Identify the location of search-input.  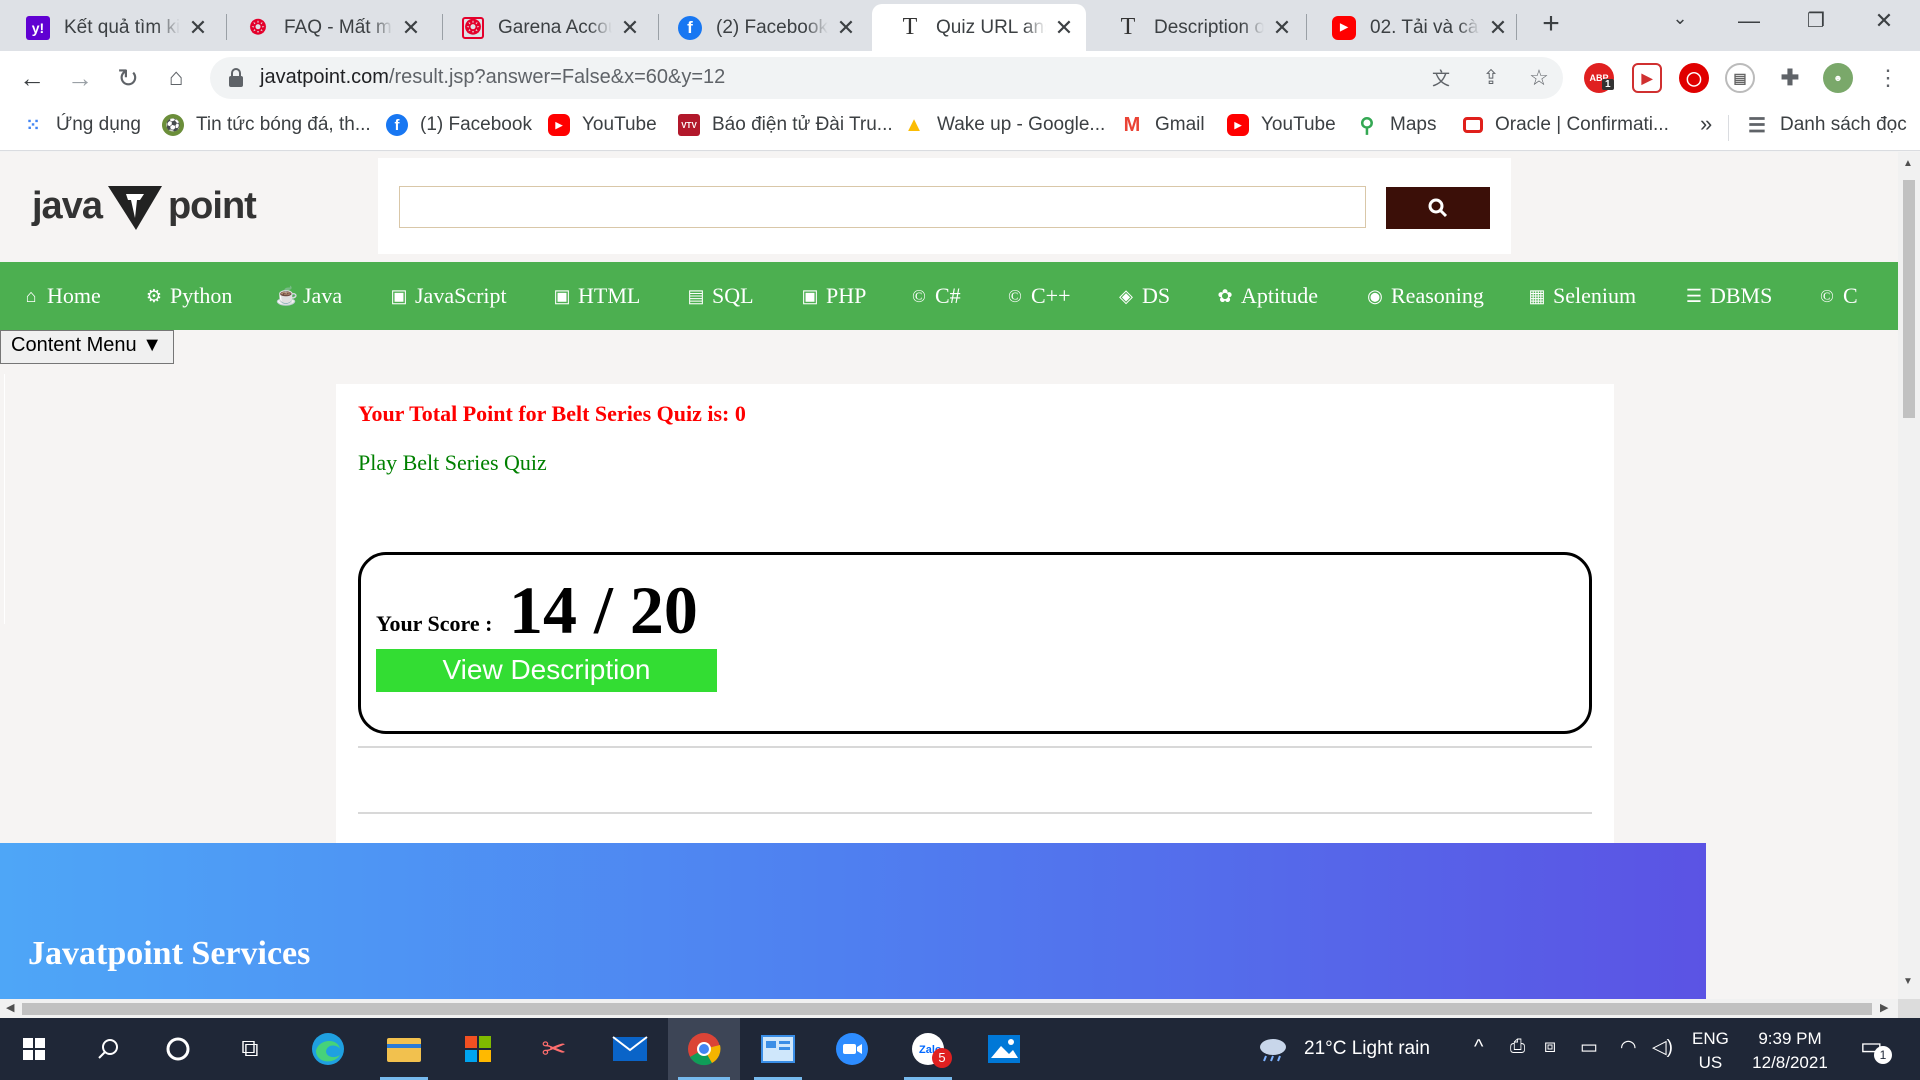
(882, 207).